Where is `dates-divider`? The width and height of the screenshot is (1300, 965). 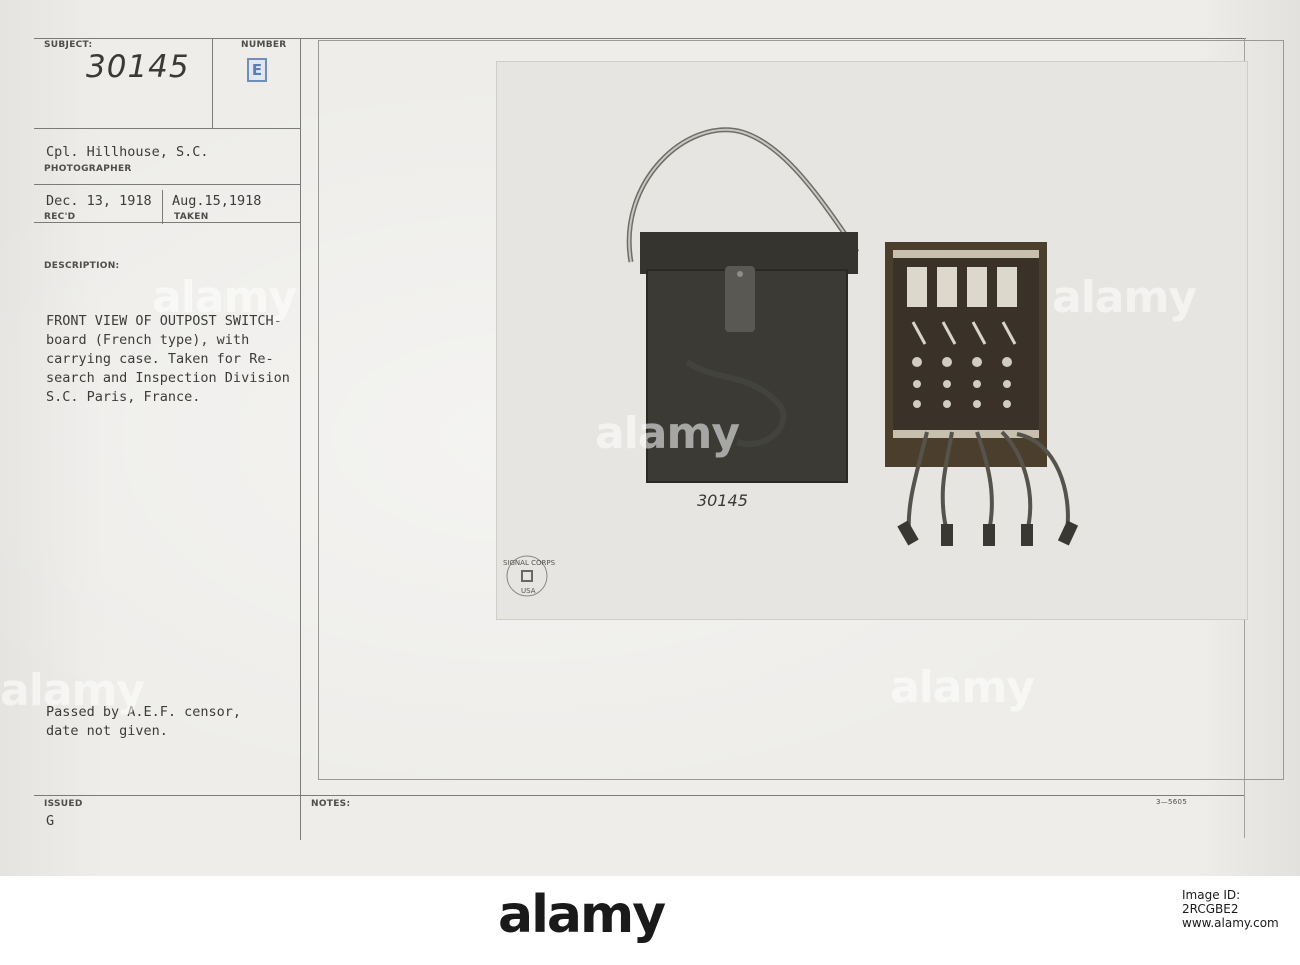 dates-divider is located at coordinates (162, 207).